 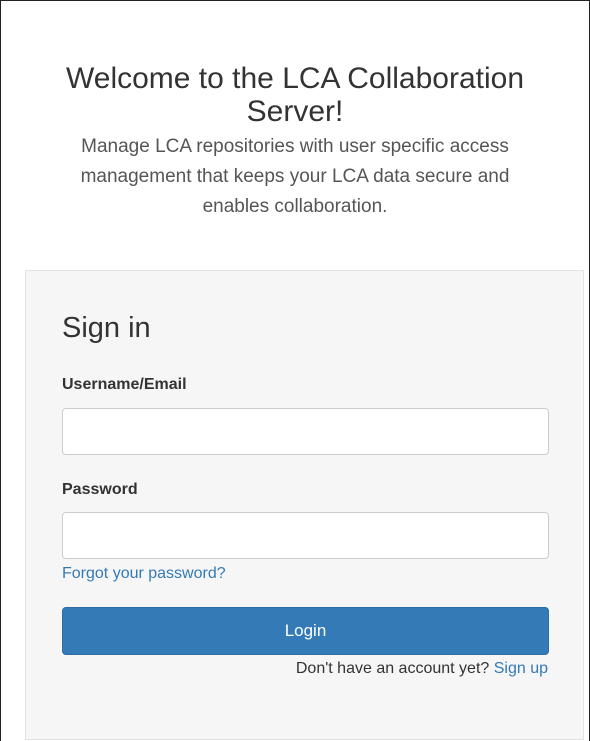 I want to click on username-label: Username/Email, so click(x=124, y=384).